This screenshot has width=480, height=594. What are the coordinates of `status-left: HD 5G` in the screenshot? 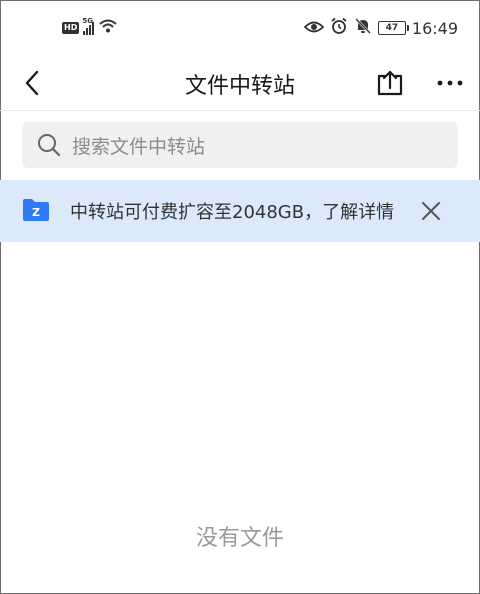 It's located at (90, 27).